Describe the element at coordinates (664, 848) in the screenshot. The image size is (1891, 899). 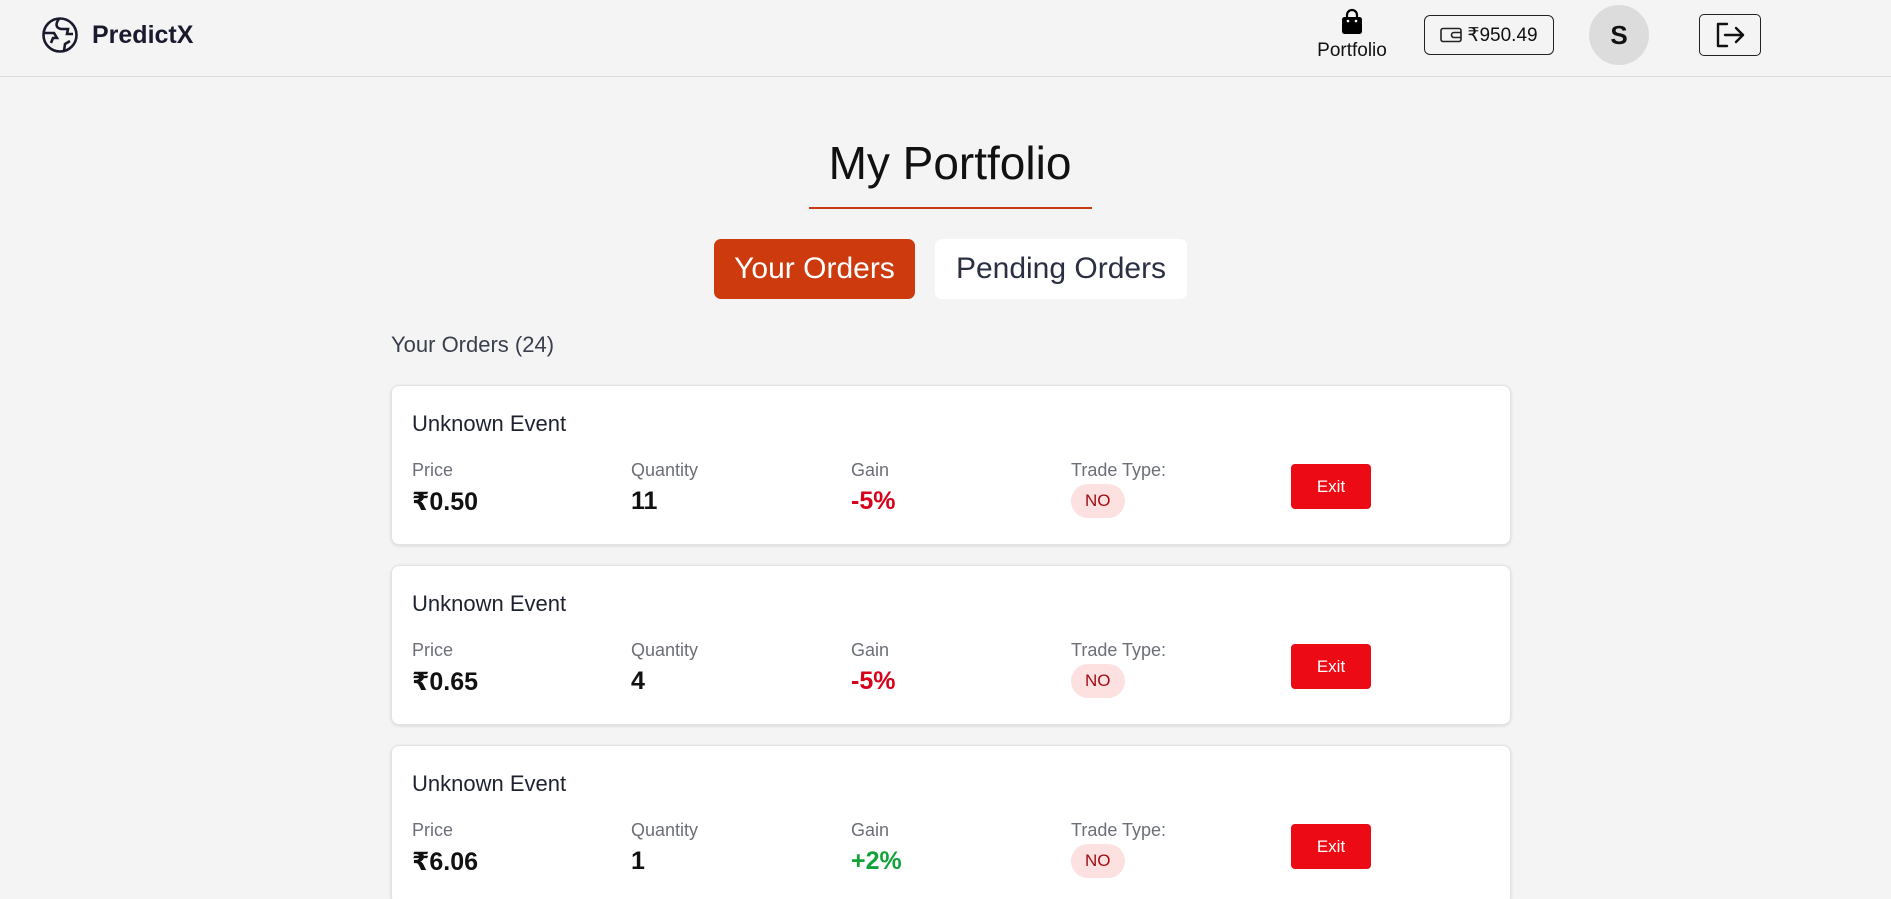
I see `order-quantity: Quantity 1` at that location.